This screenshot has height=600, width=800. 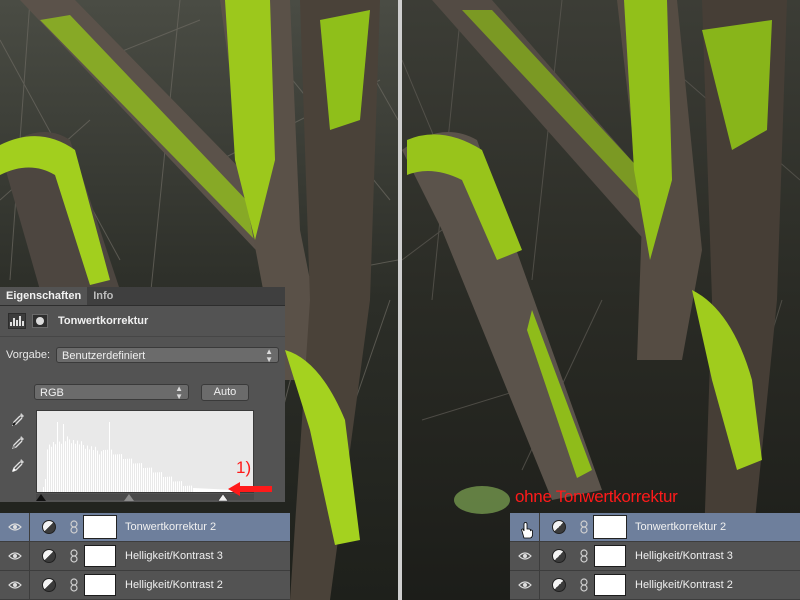 What do you see at coordinates (145, 497) in the screenshot?
I see `input-levels-slider` at bounding box center [145, 497].